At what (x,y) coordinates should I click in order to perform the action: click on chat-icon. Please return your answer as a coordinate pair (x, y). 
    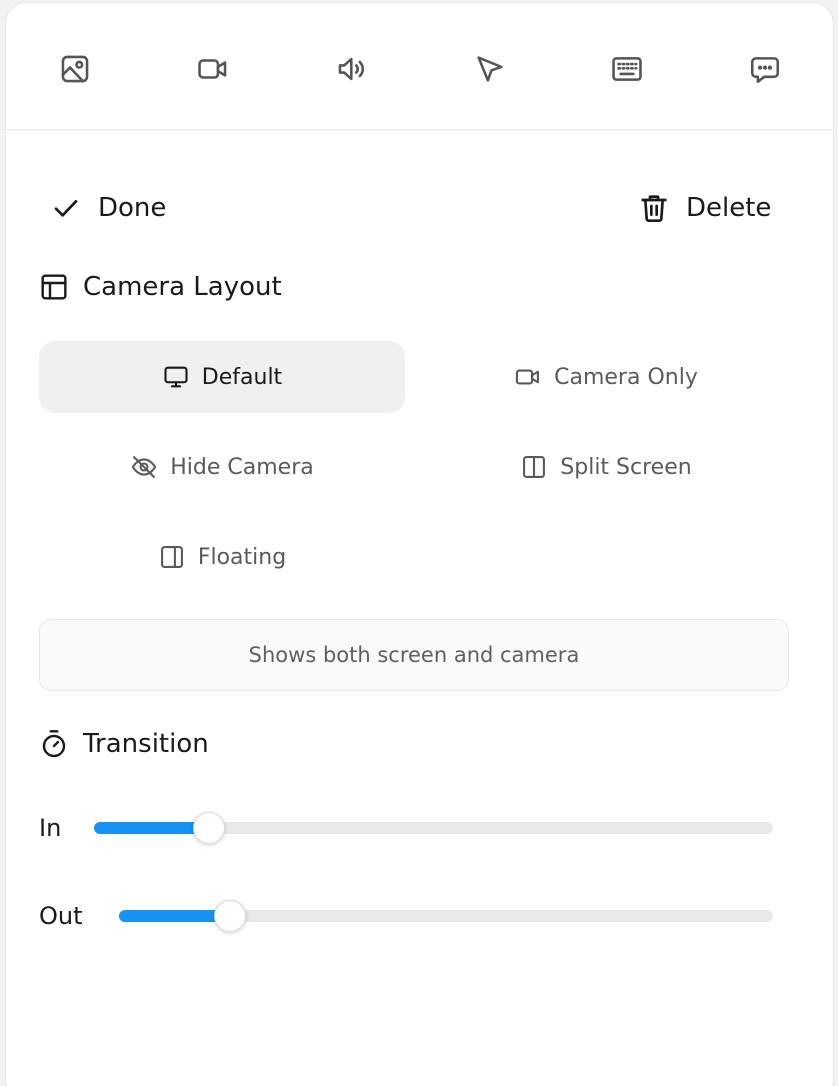
    Looking at the image, I should click on (765, 70).